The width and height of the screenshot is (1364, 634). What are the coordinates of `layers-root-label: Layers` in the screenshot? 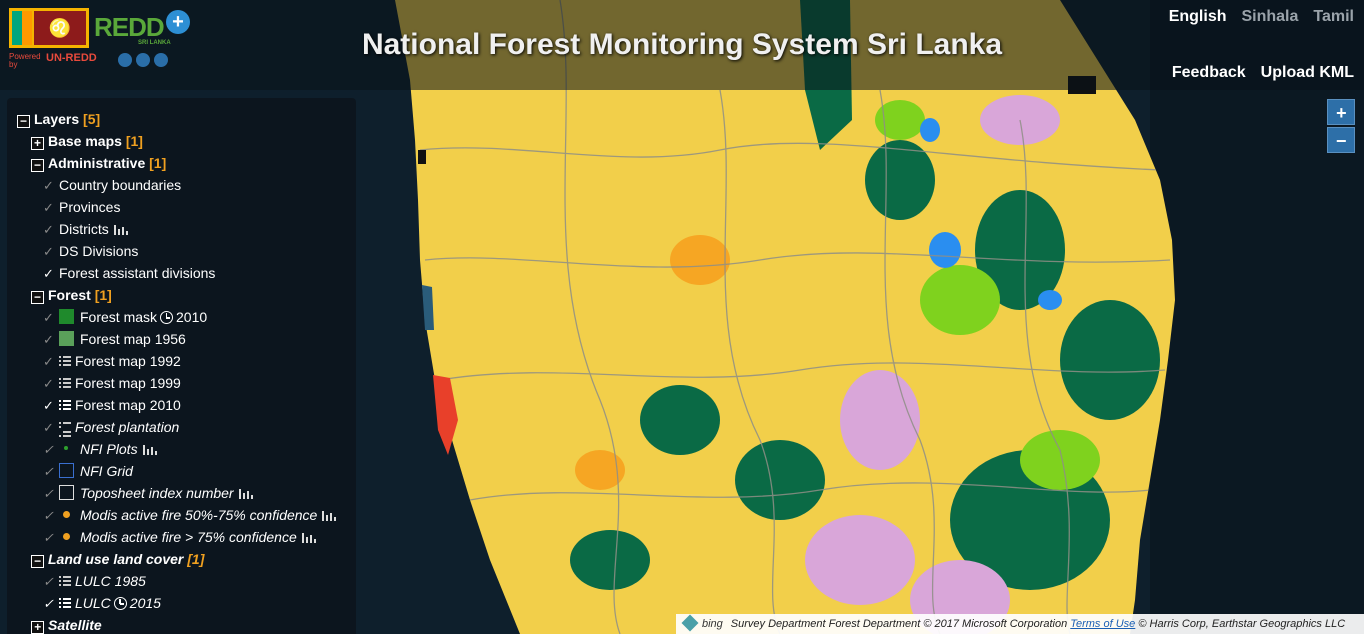 It's located at (57, 119).